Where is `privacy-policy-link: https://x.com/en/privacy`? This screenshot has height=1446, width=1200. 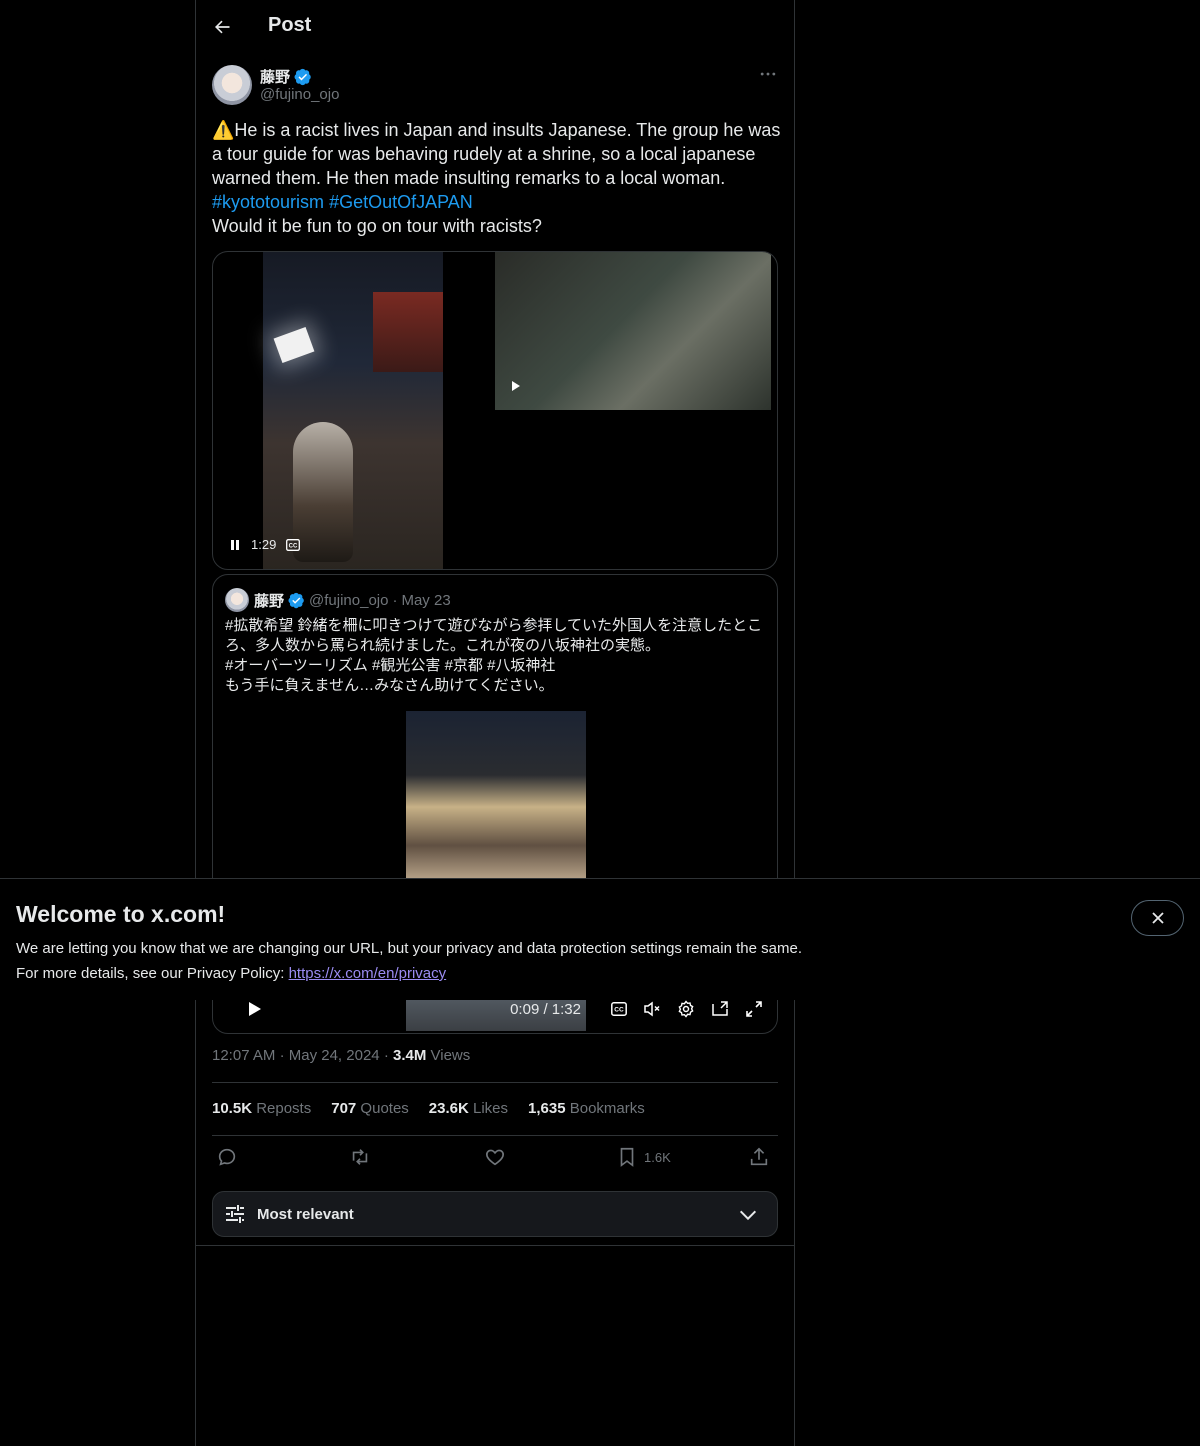 privacy-policy-link: https://x.com/en/privacy is located at coordinates (368, 973).